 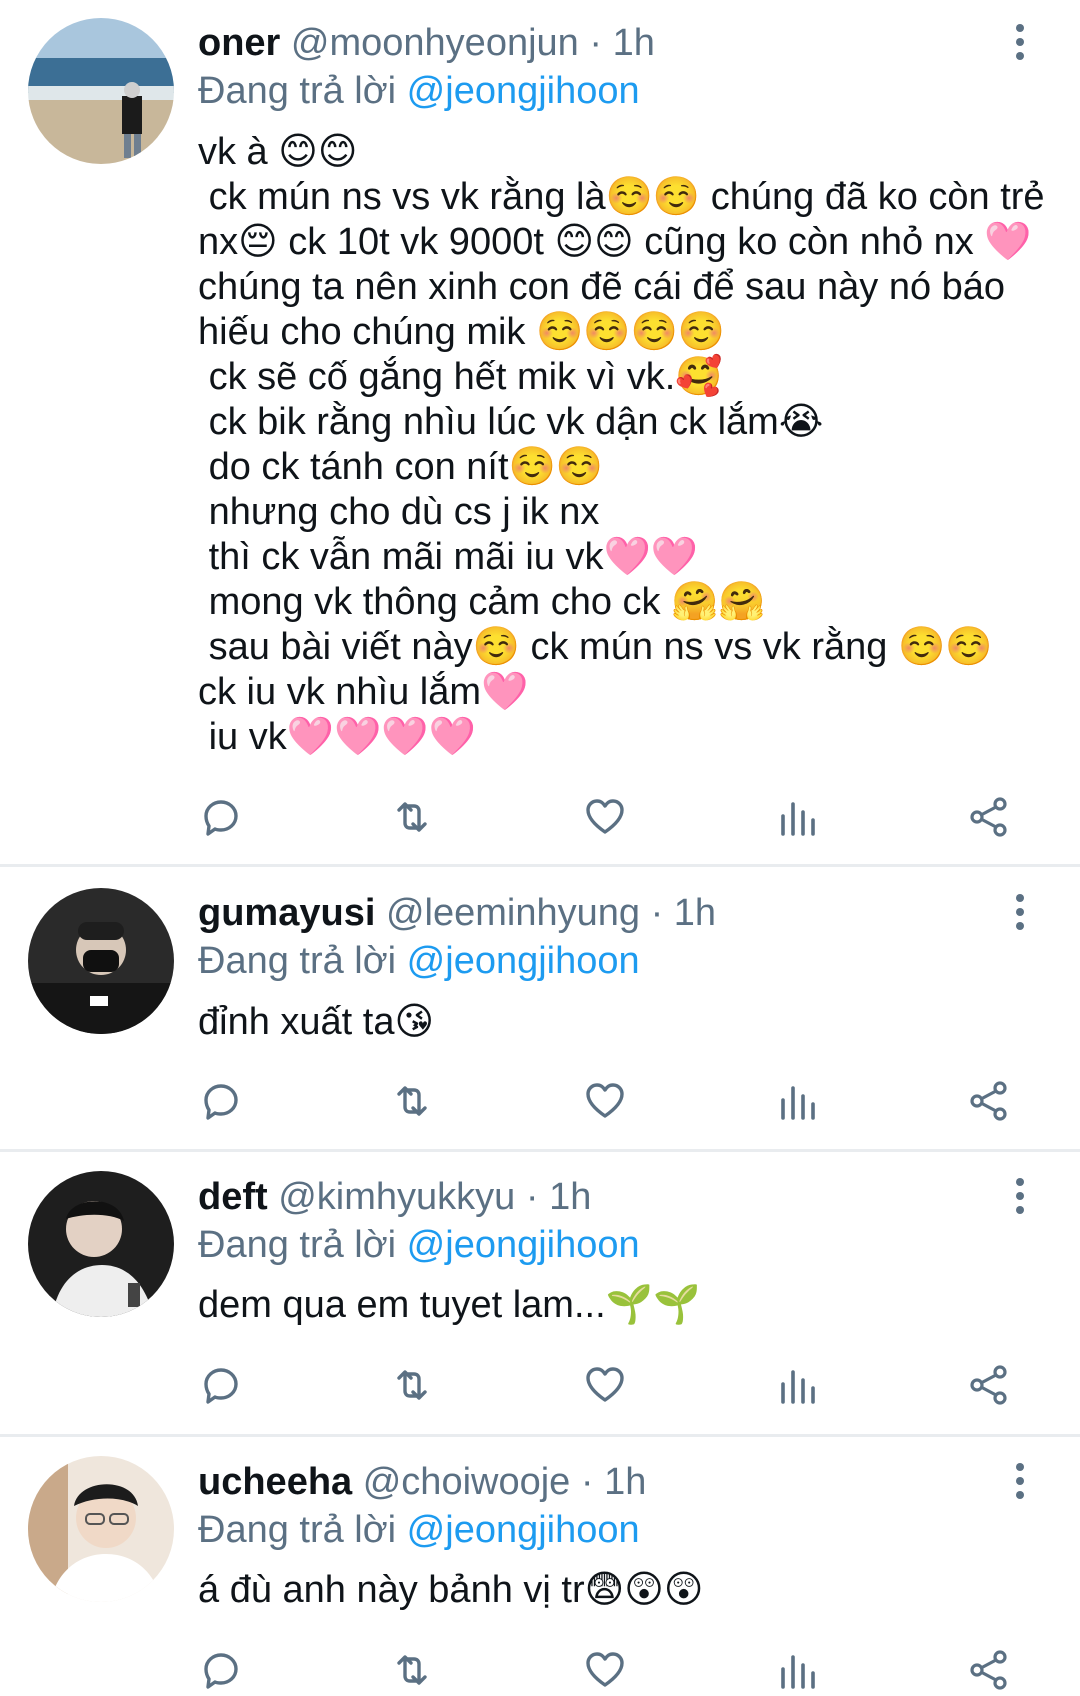 I want to click on tweet-header: gumayusi @leeminhyung · 1h, so click(x=594, y=913).